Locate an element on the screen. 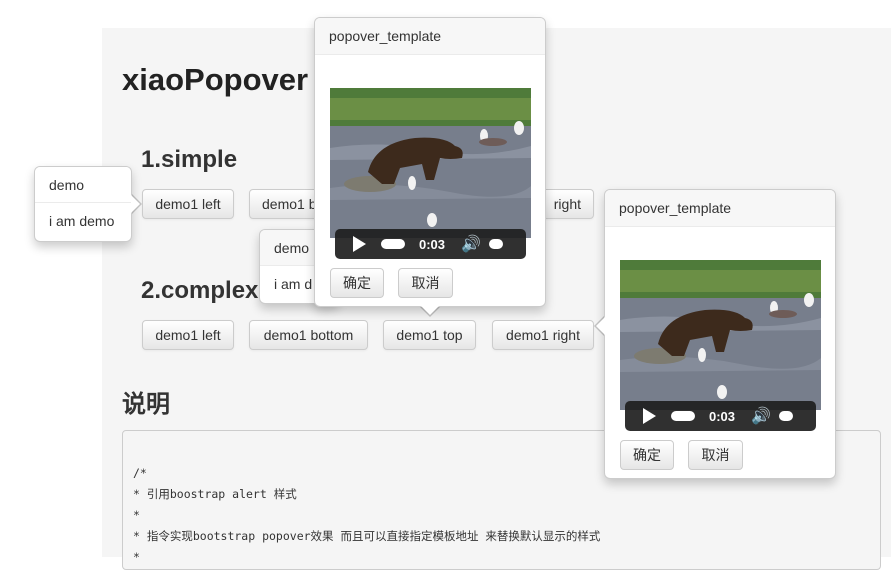 The width and height of the screenshot is (891, 570). section-complex-heading: 2.complex is located at coordinates (200, 290).